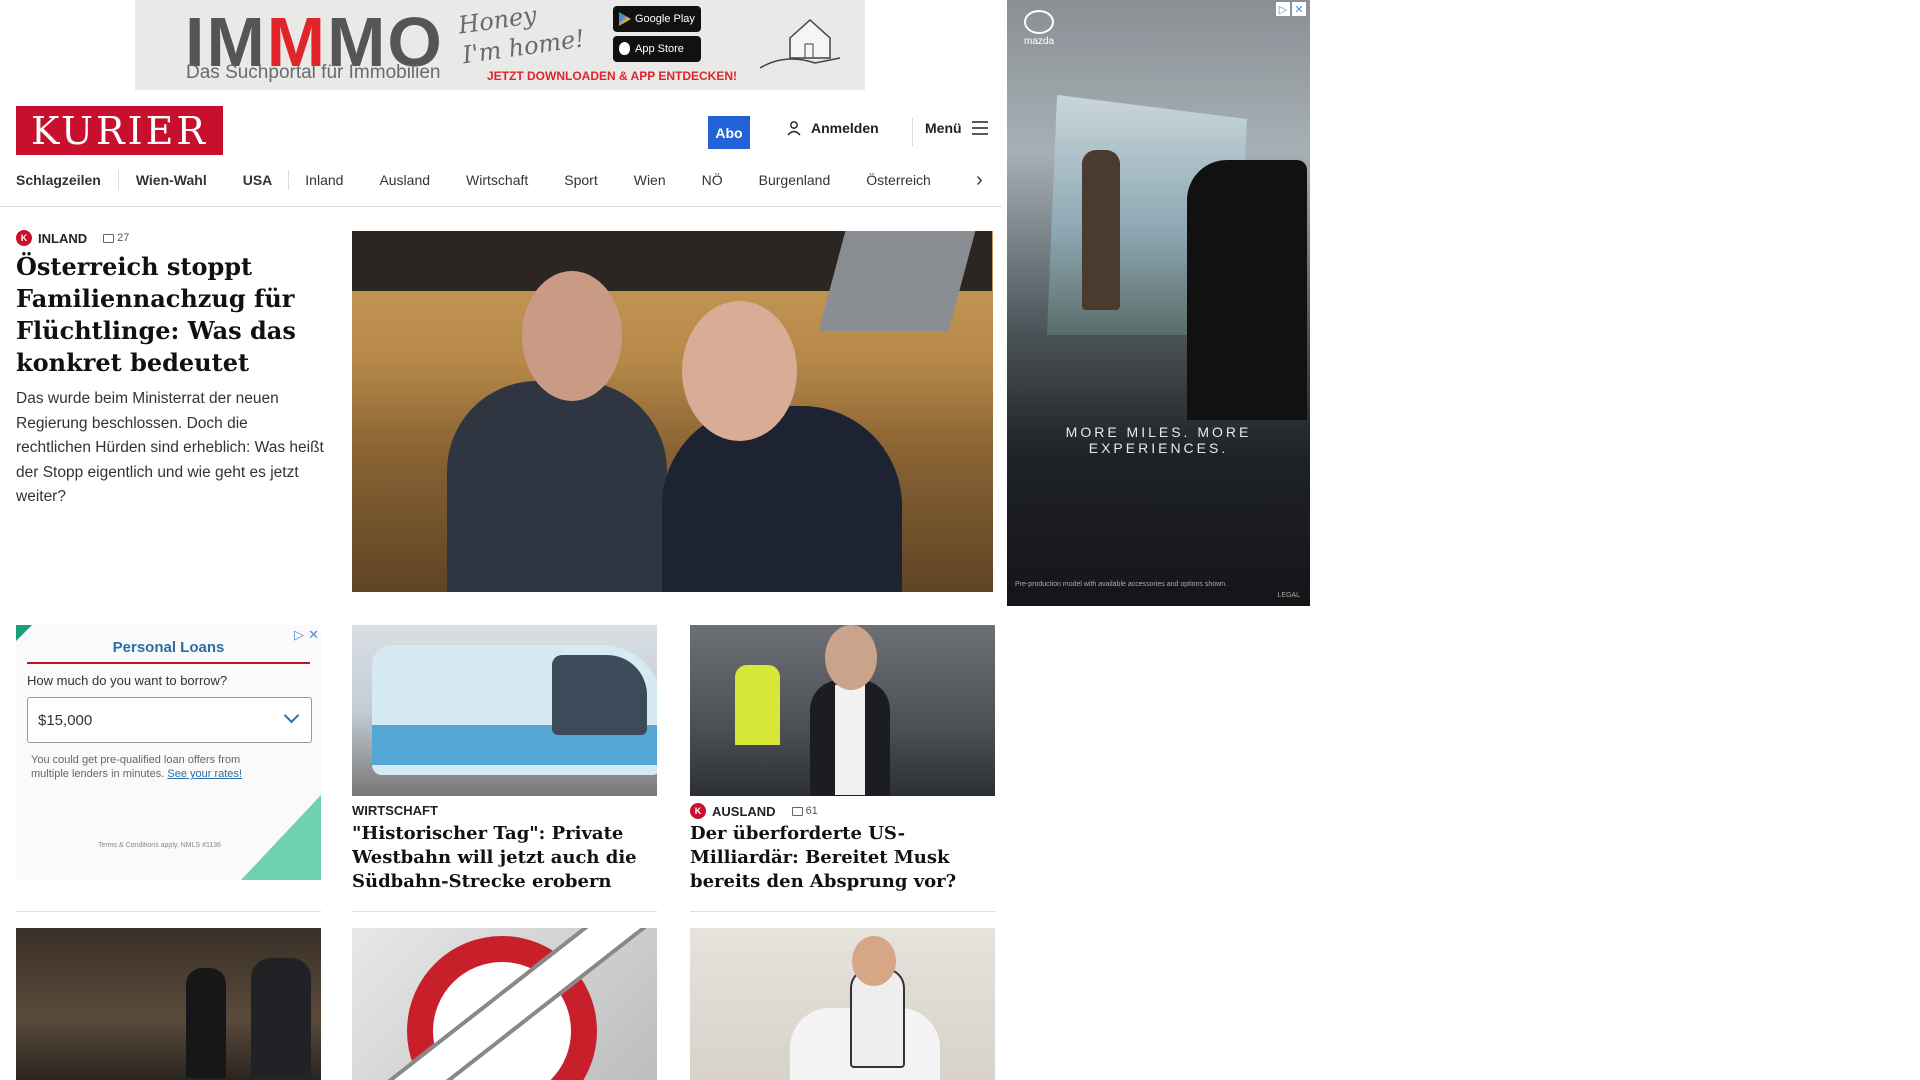 This screenshot has width=1920, height=1080. I want to click on musk-image, so click(842, 710).